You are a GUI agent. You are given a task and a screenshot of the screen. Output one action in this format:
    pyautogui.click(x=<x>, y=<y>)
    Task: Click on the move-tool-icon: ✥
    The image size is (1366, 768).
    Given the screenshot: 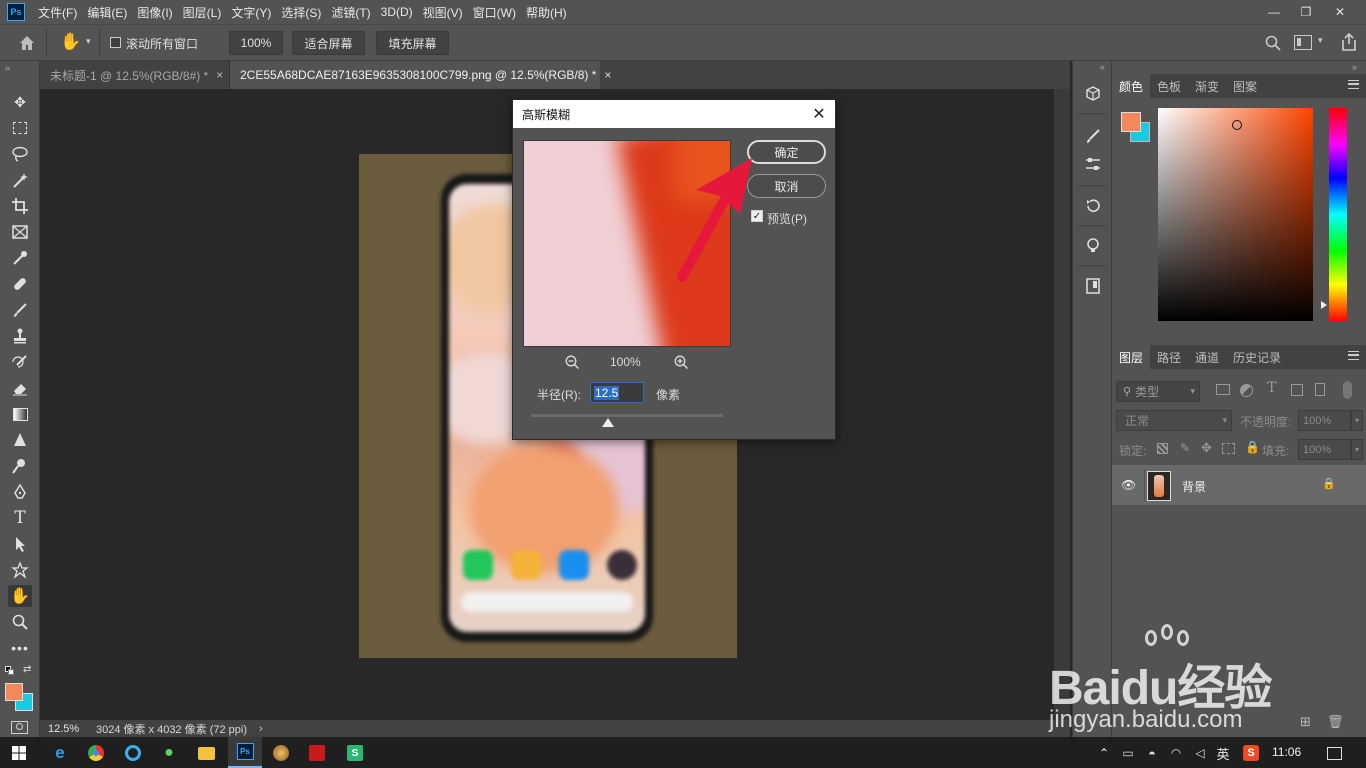 What is the action you would take?
    pyautogui.click(x=20, y=102)
    